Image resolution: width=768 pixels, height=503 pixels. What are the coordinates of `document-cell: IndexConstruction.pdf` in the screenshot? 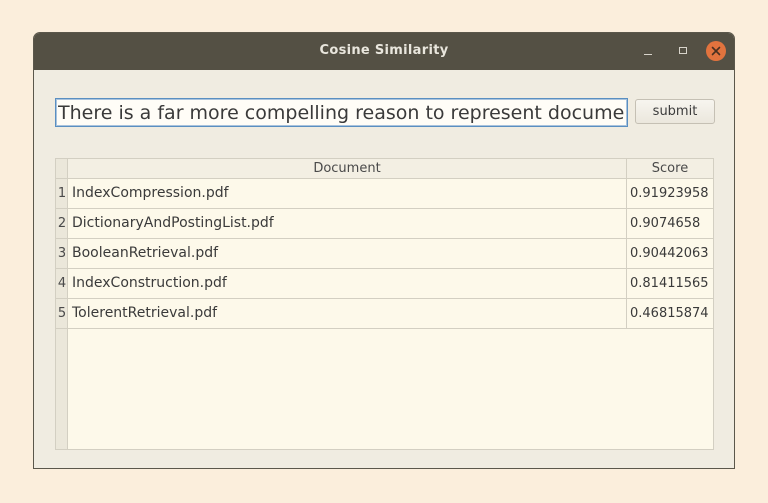 It's located at (347, 284).